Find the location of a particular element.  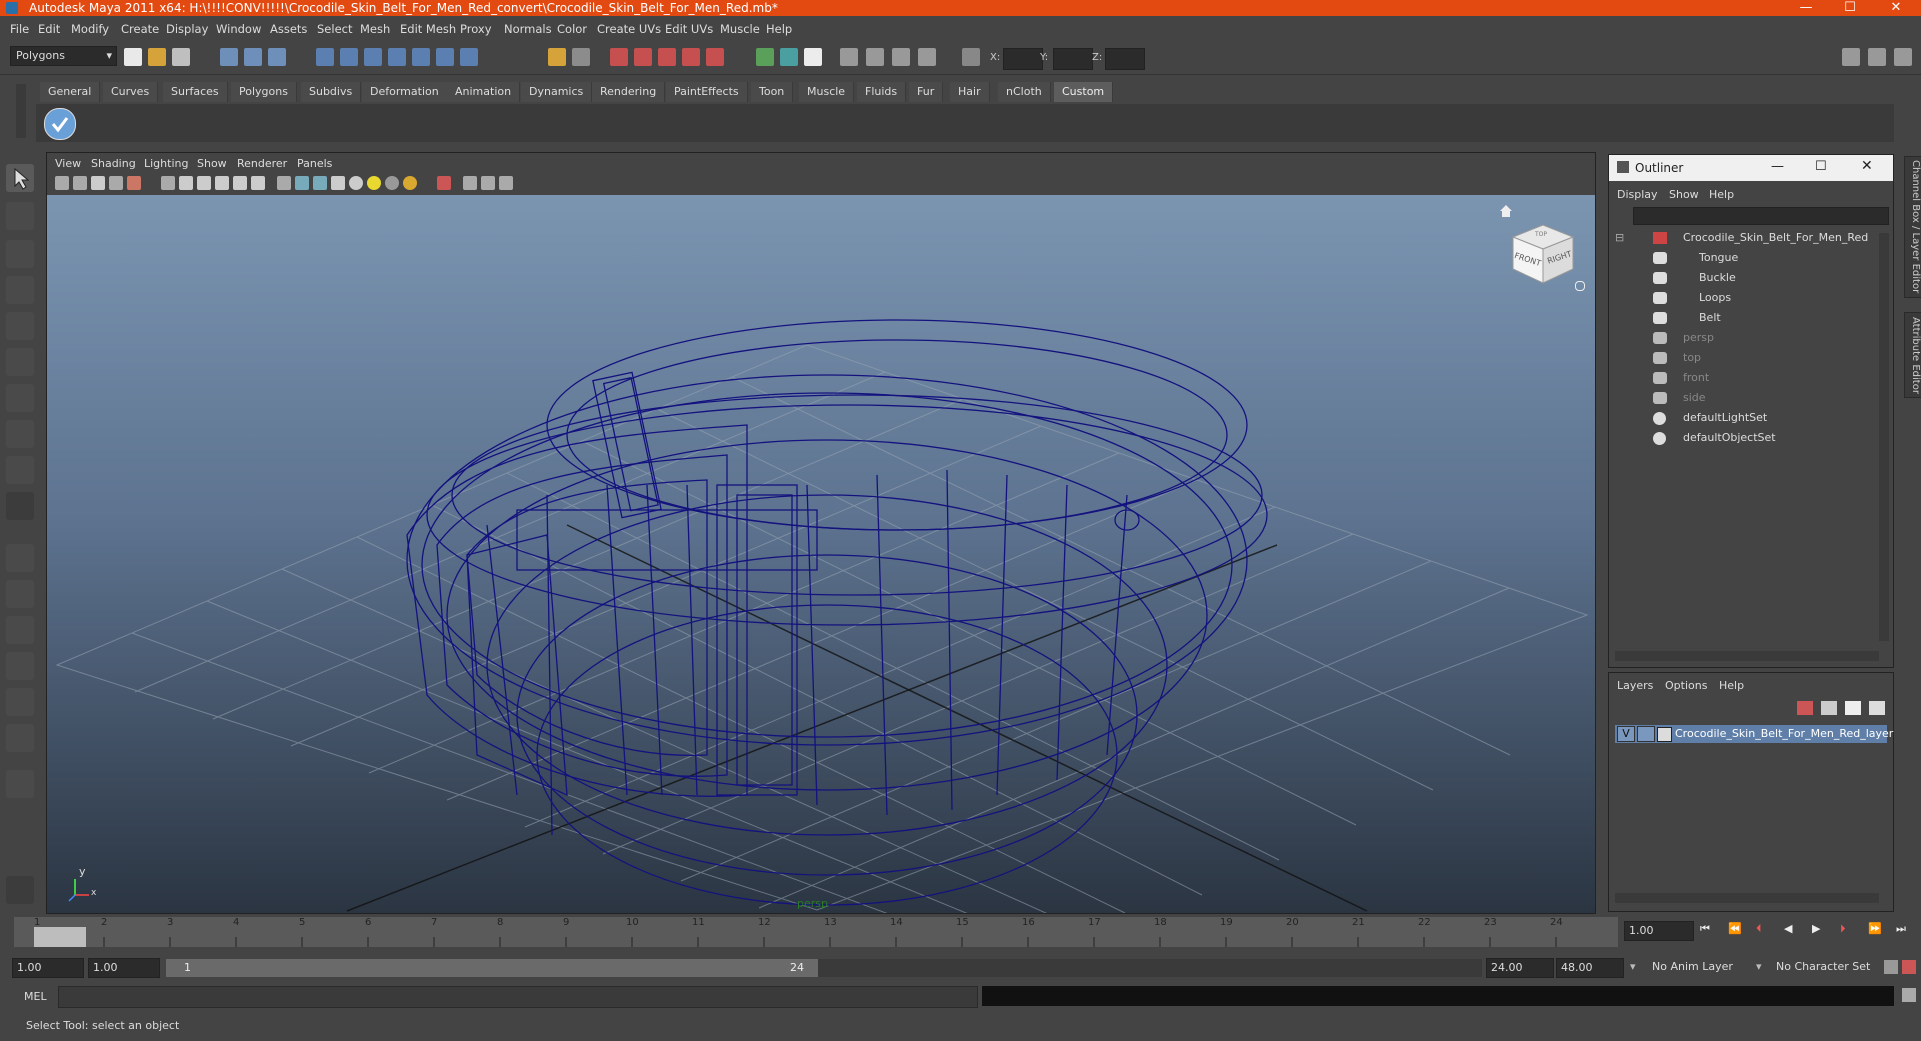

go-to-start-icon: ⏮ is located at coordinates (1705, 929).